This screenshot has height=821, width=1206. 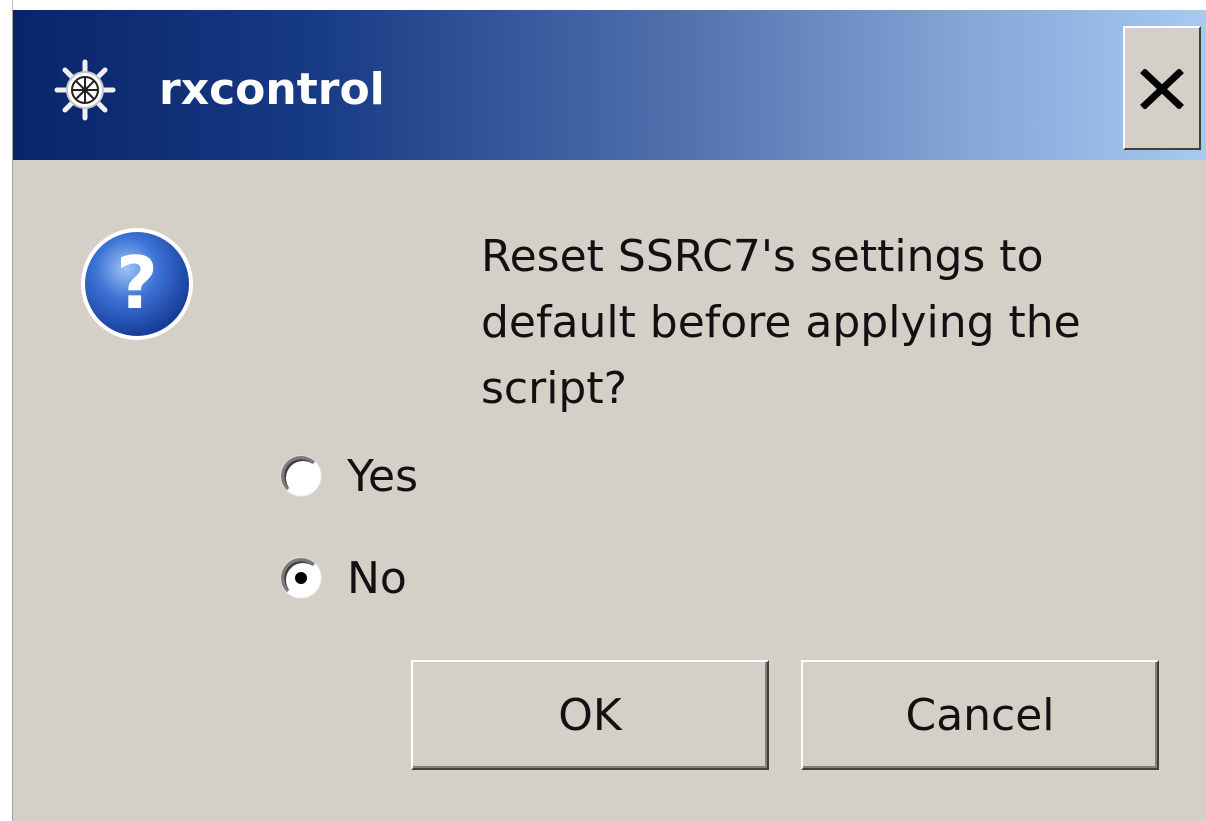 I want to click on radio-option-no: No, so click(x=344, y=578).